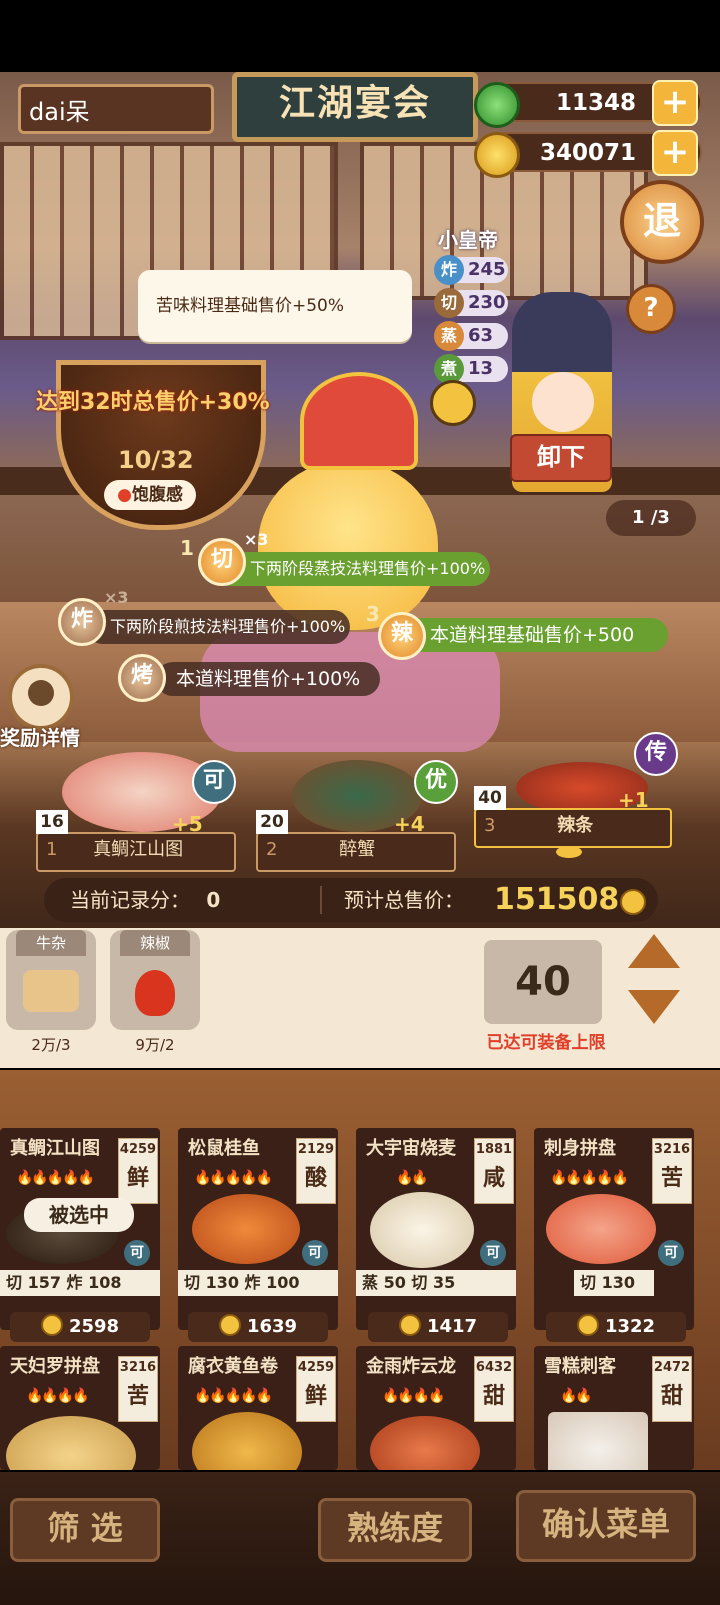 Image resolution: width=720 pixels, height=1605 pixels. Describe the element at coordinates (595, 103) in the screenshot. I see `jade-amount: 11348` at that location.